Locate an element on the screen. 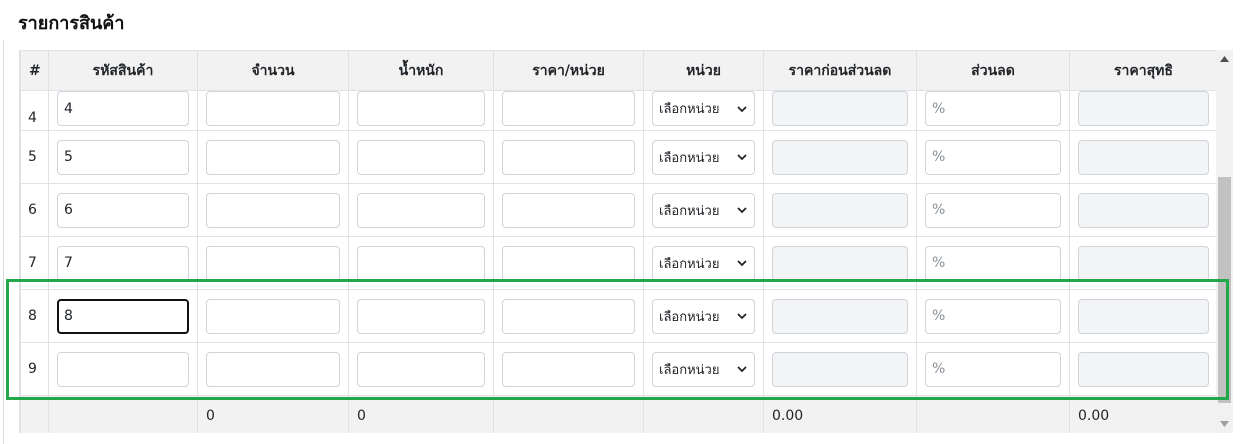 This screenshot has width=1243, height=444. scroll-down-button is located at coordinates (1224, 424).